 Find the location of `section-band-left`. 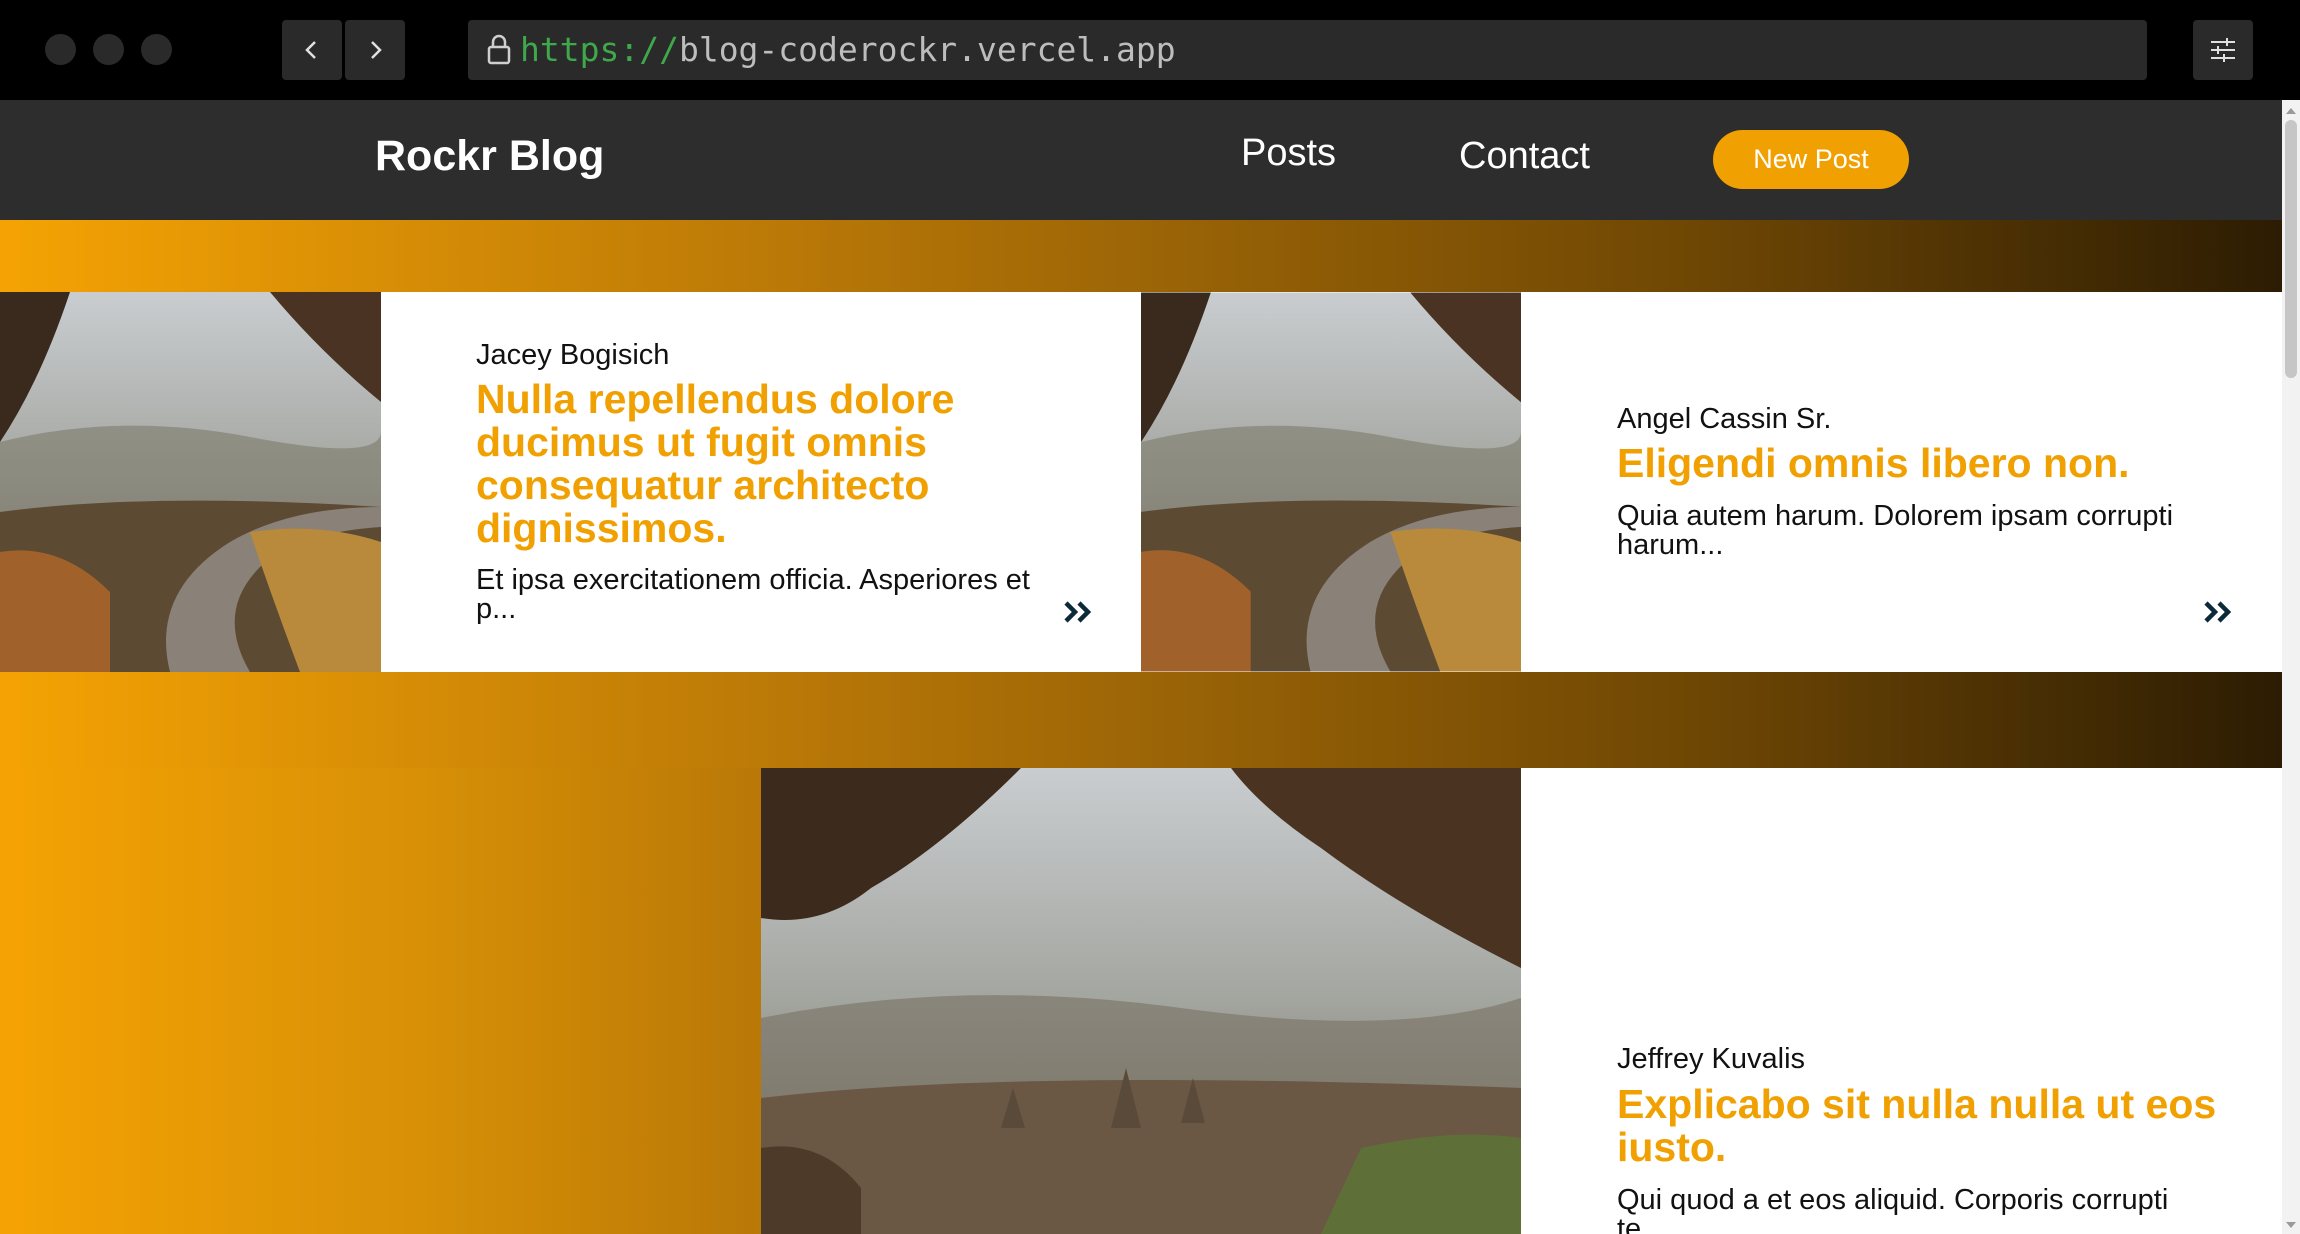

section-band-left is located at coordinates (380, 1001).